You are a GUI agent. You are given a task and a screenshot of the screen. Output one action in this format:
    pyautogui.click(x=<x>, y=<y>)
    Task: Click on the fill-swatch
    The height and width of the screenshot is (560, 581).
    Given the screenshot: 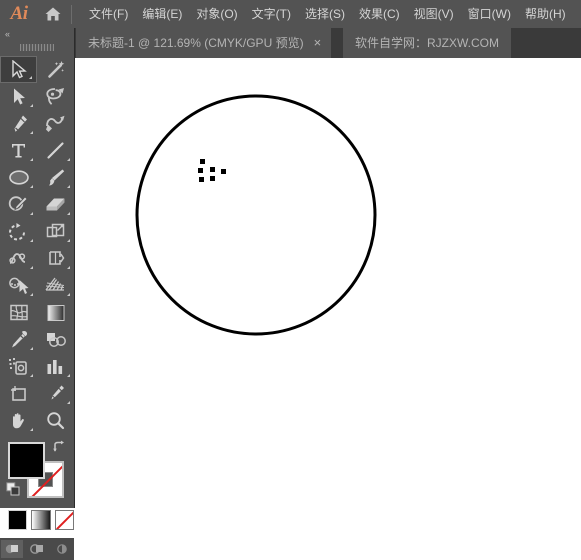 What is the action you would take?
    pyautogui.click(x=26, y=460)
    